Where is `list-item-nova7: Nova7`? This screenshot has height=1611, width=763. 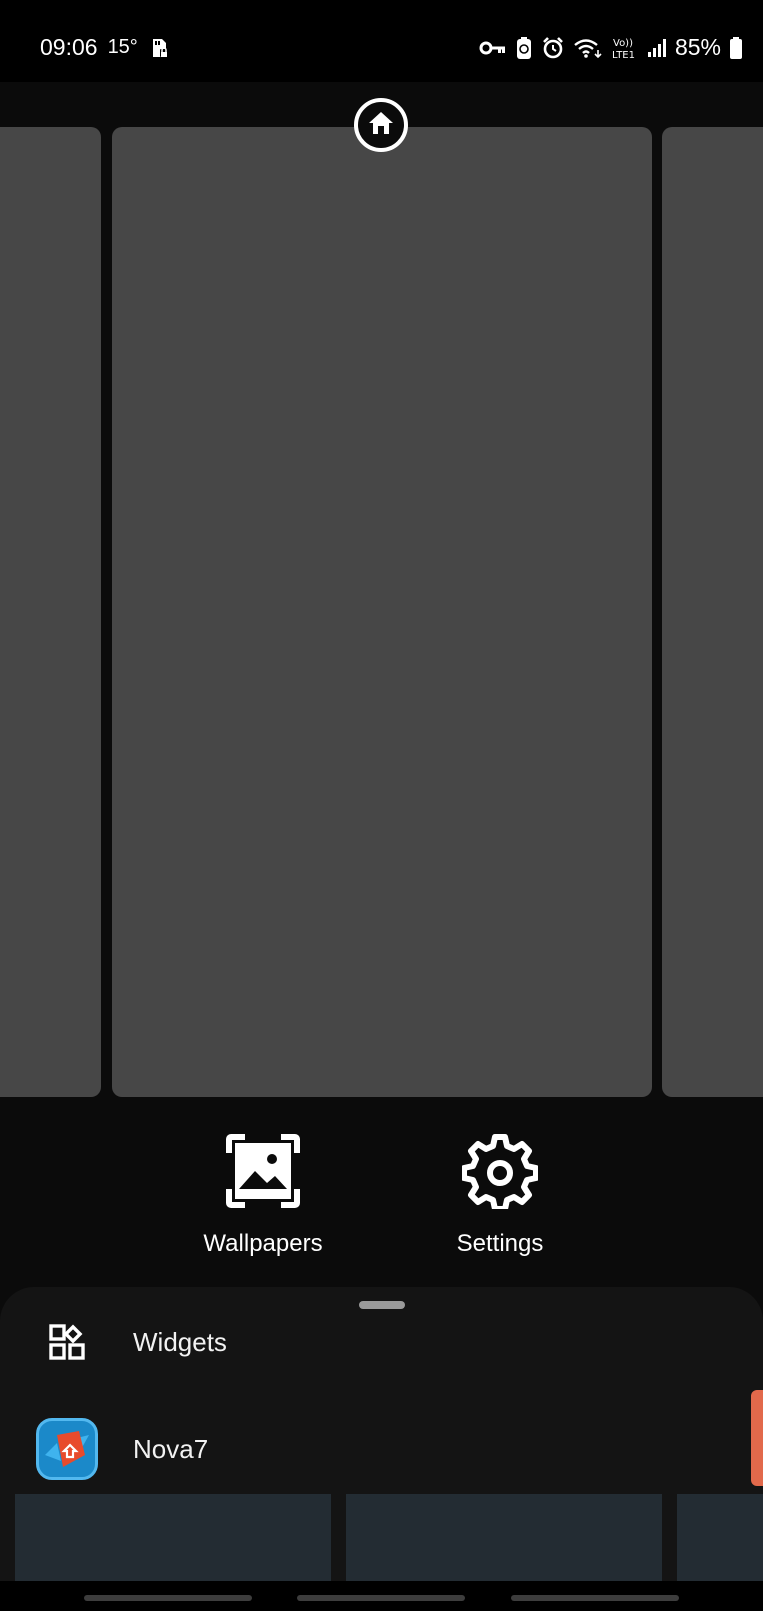 list-item-nova7: Nova7 is located at coordinates (381, 1449).